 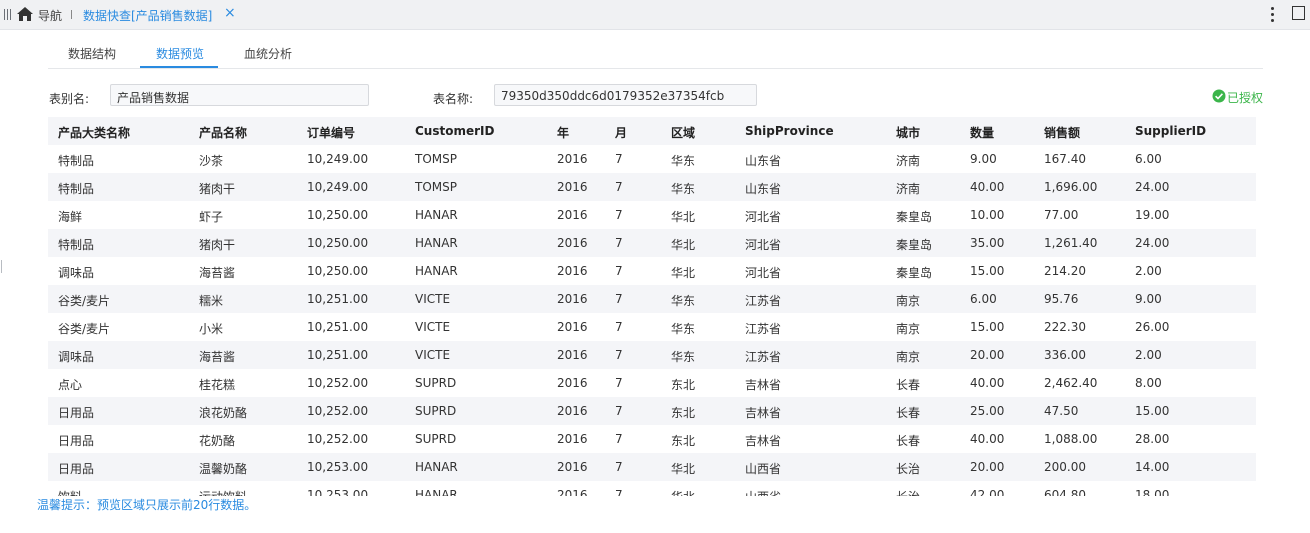 What do you see at coordinates (50, 15) in the screenshot?
I see `nav-label: 导航` at bounding box center [50, 15].